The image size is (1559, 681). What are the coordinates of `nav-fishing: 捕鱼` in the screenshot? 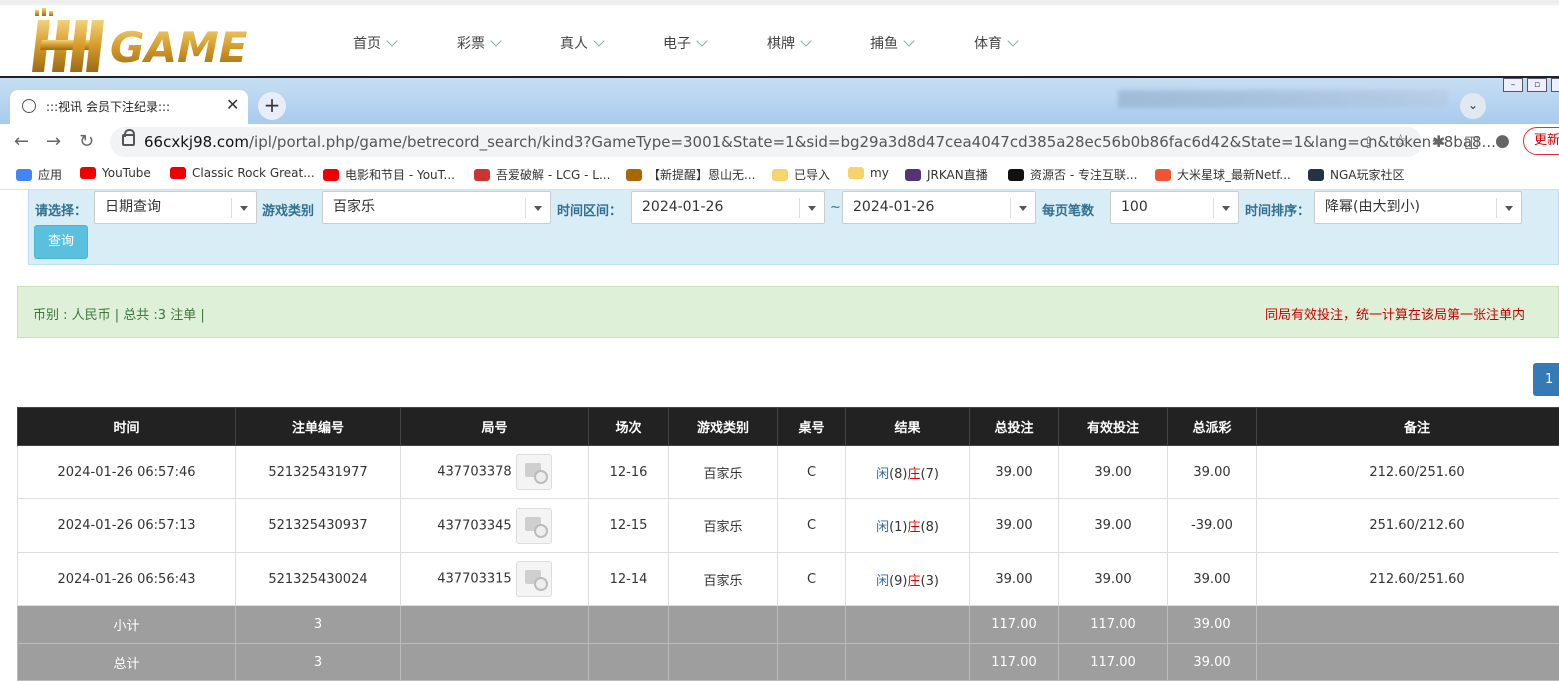 It's located at (891, 43).